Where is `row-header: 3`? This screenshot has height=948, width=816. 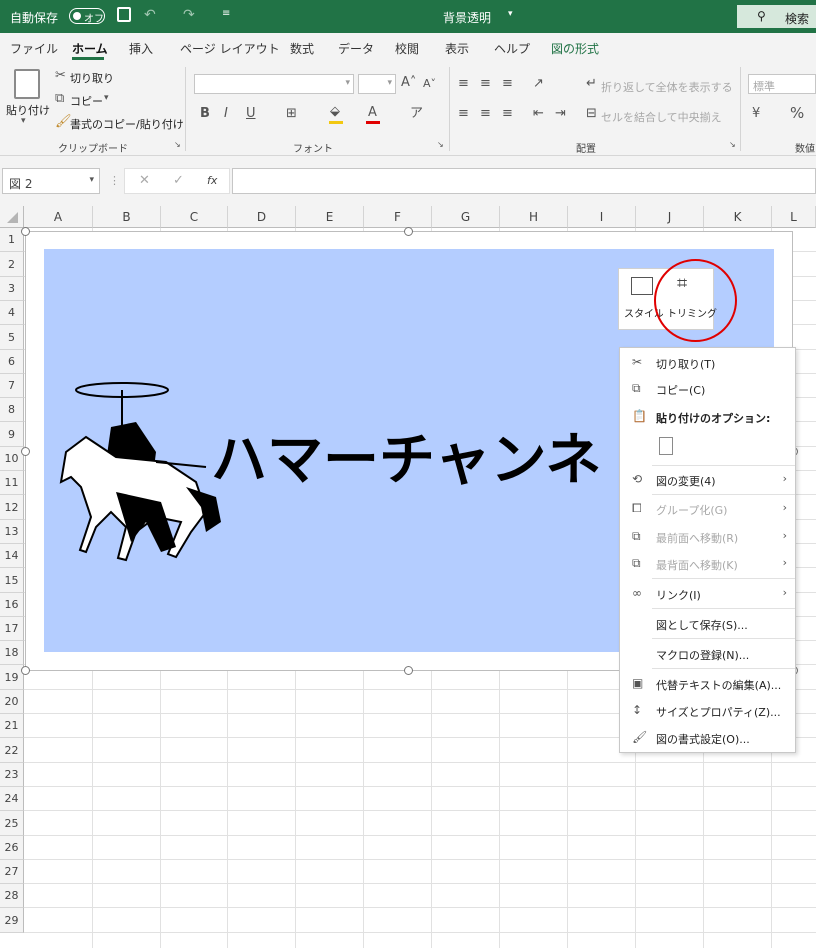 row-header: 3 is located at coordinates (12, 289).